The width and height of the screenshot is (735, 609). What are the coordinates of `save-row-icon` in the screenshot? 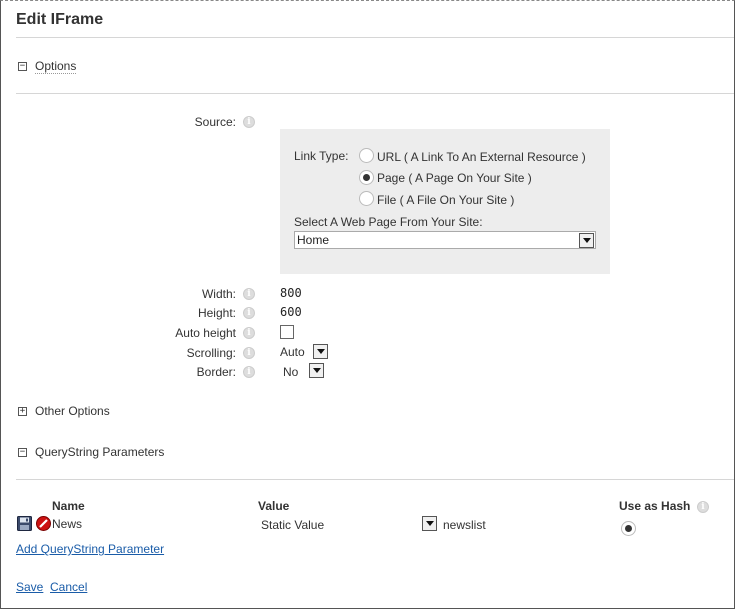 It's located at (24, 523).